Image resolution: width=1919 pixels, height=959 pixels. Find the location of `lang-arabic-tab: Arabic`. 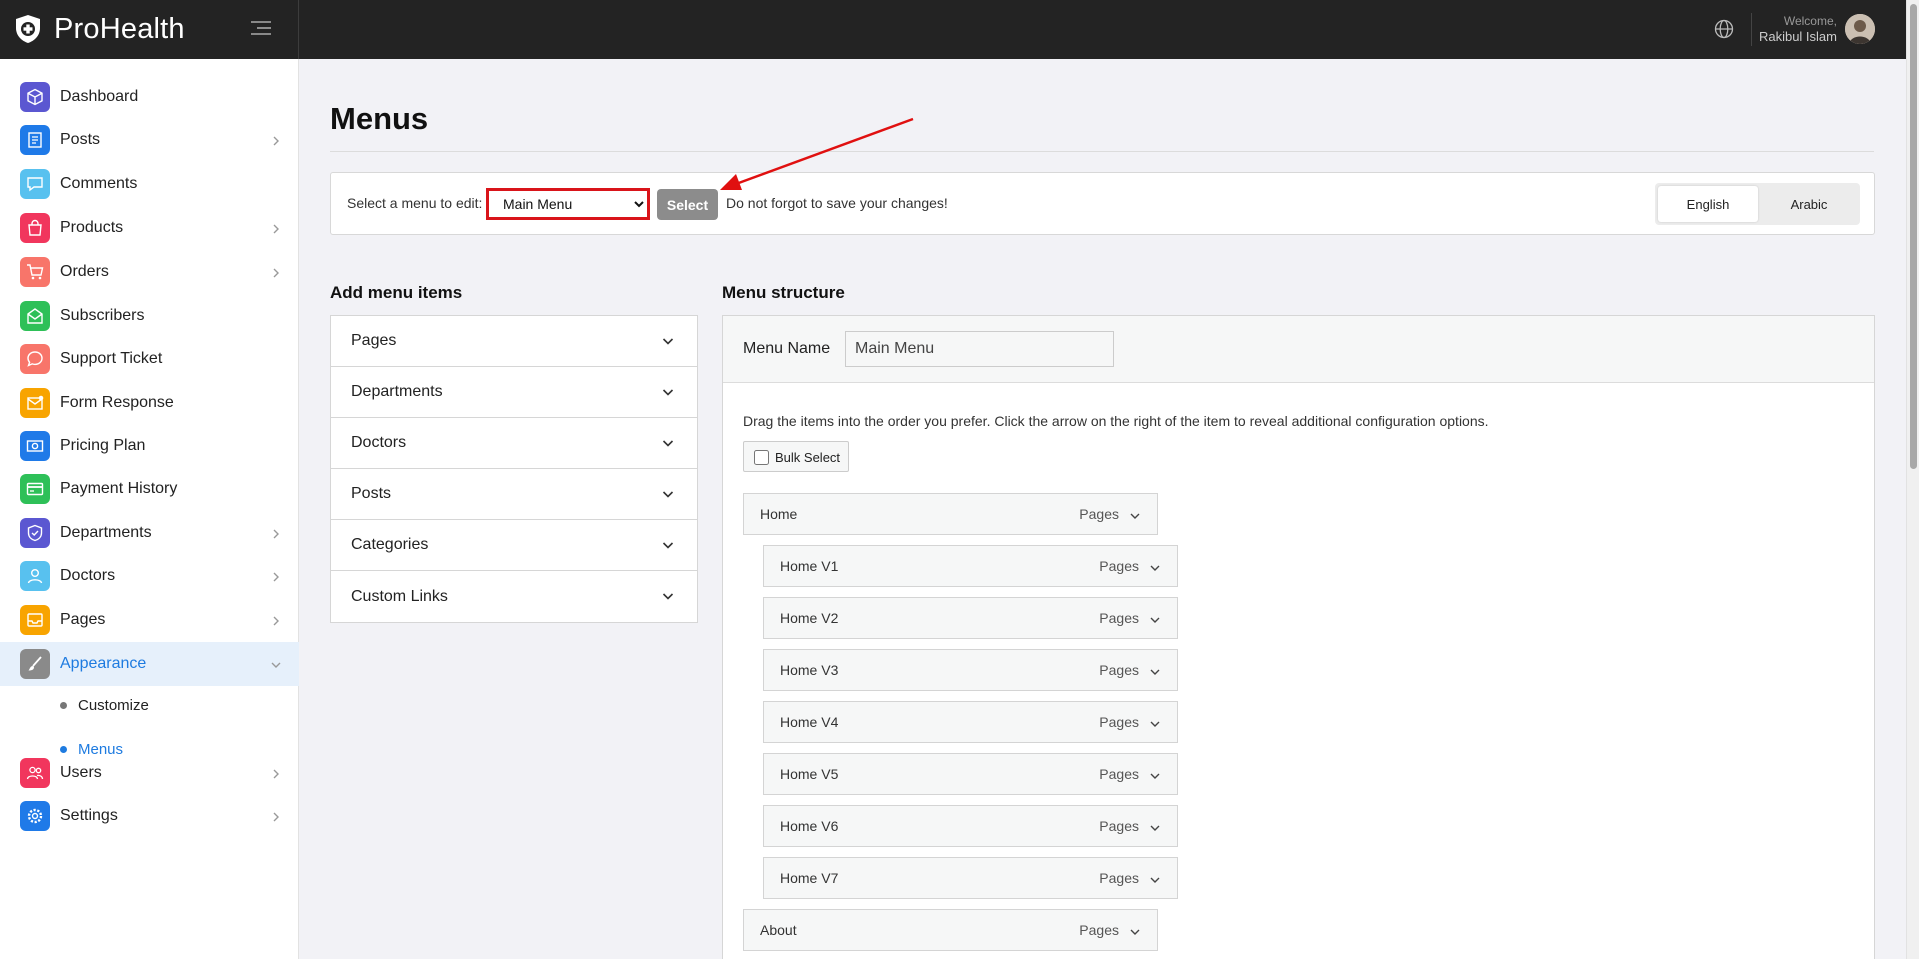

lang-arabic-tab: Arabic is located at coordinates (1809, 204).